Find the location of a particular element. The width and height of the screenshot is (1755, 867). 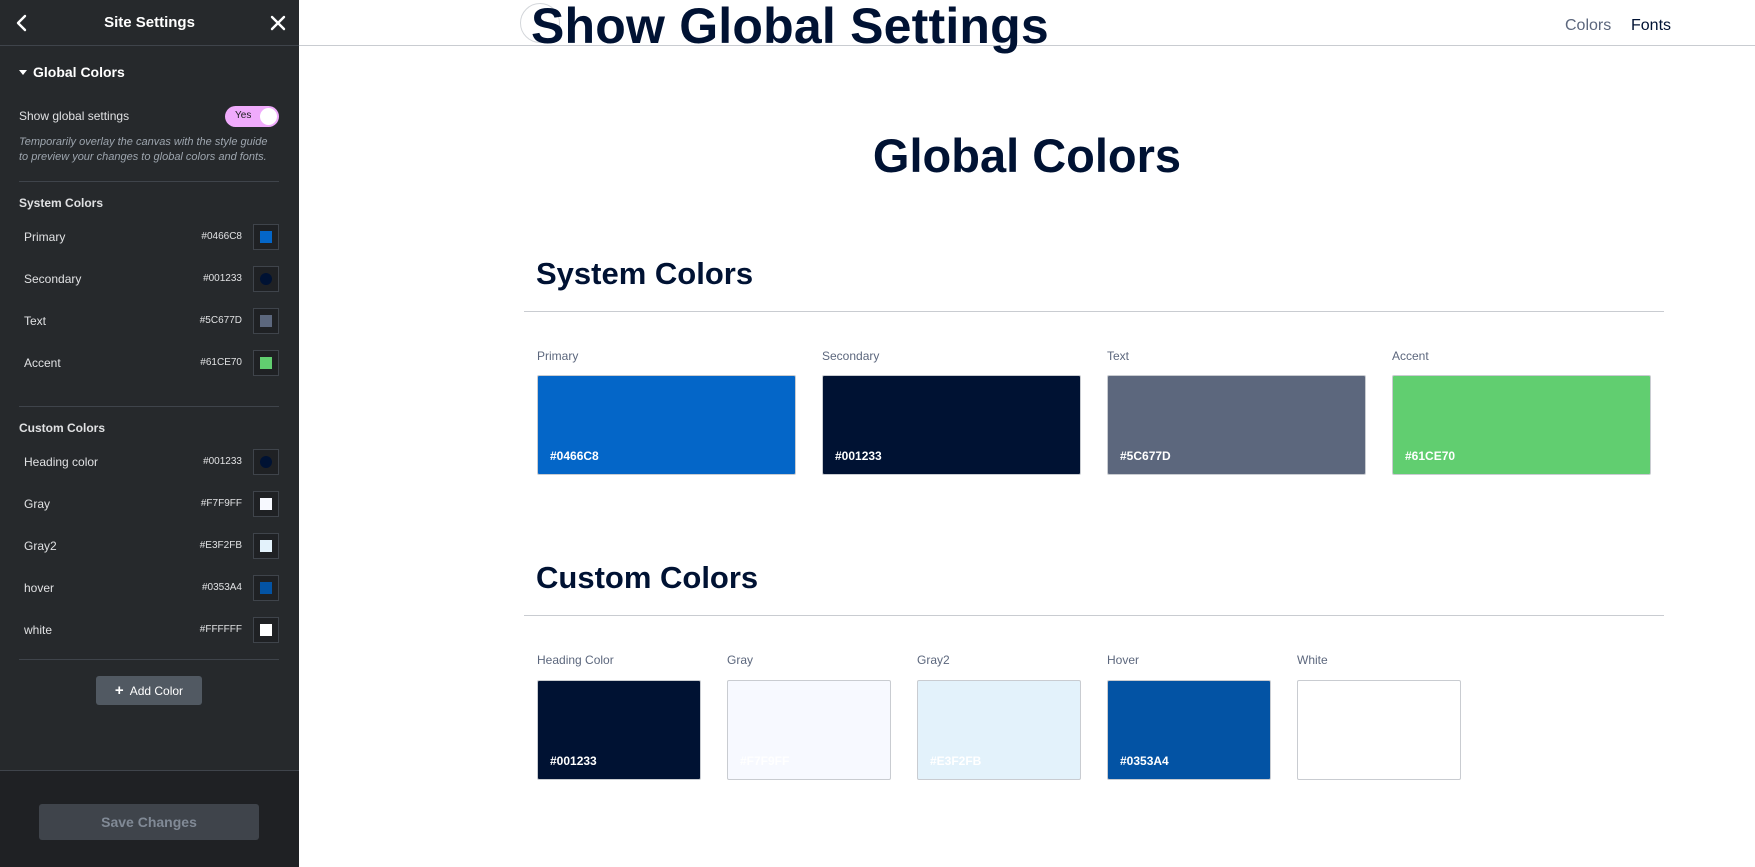

custom-color-row: Heading color #001233 is located at coordinates (149, 462).